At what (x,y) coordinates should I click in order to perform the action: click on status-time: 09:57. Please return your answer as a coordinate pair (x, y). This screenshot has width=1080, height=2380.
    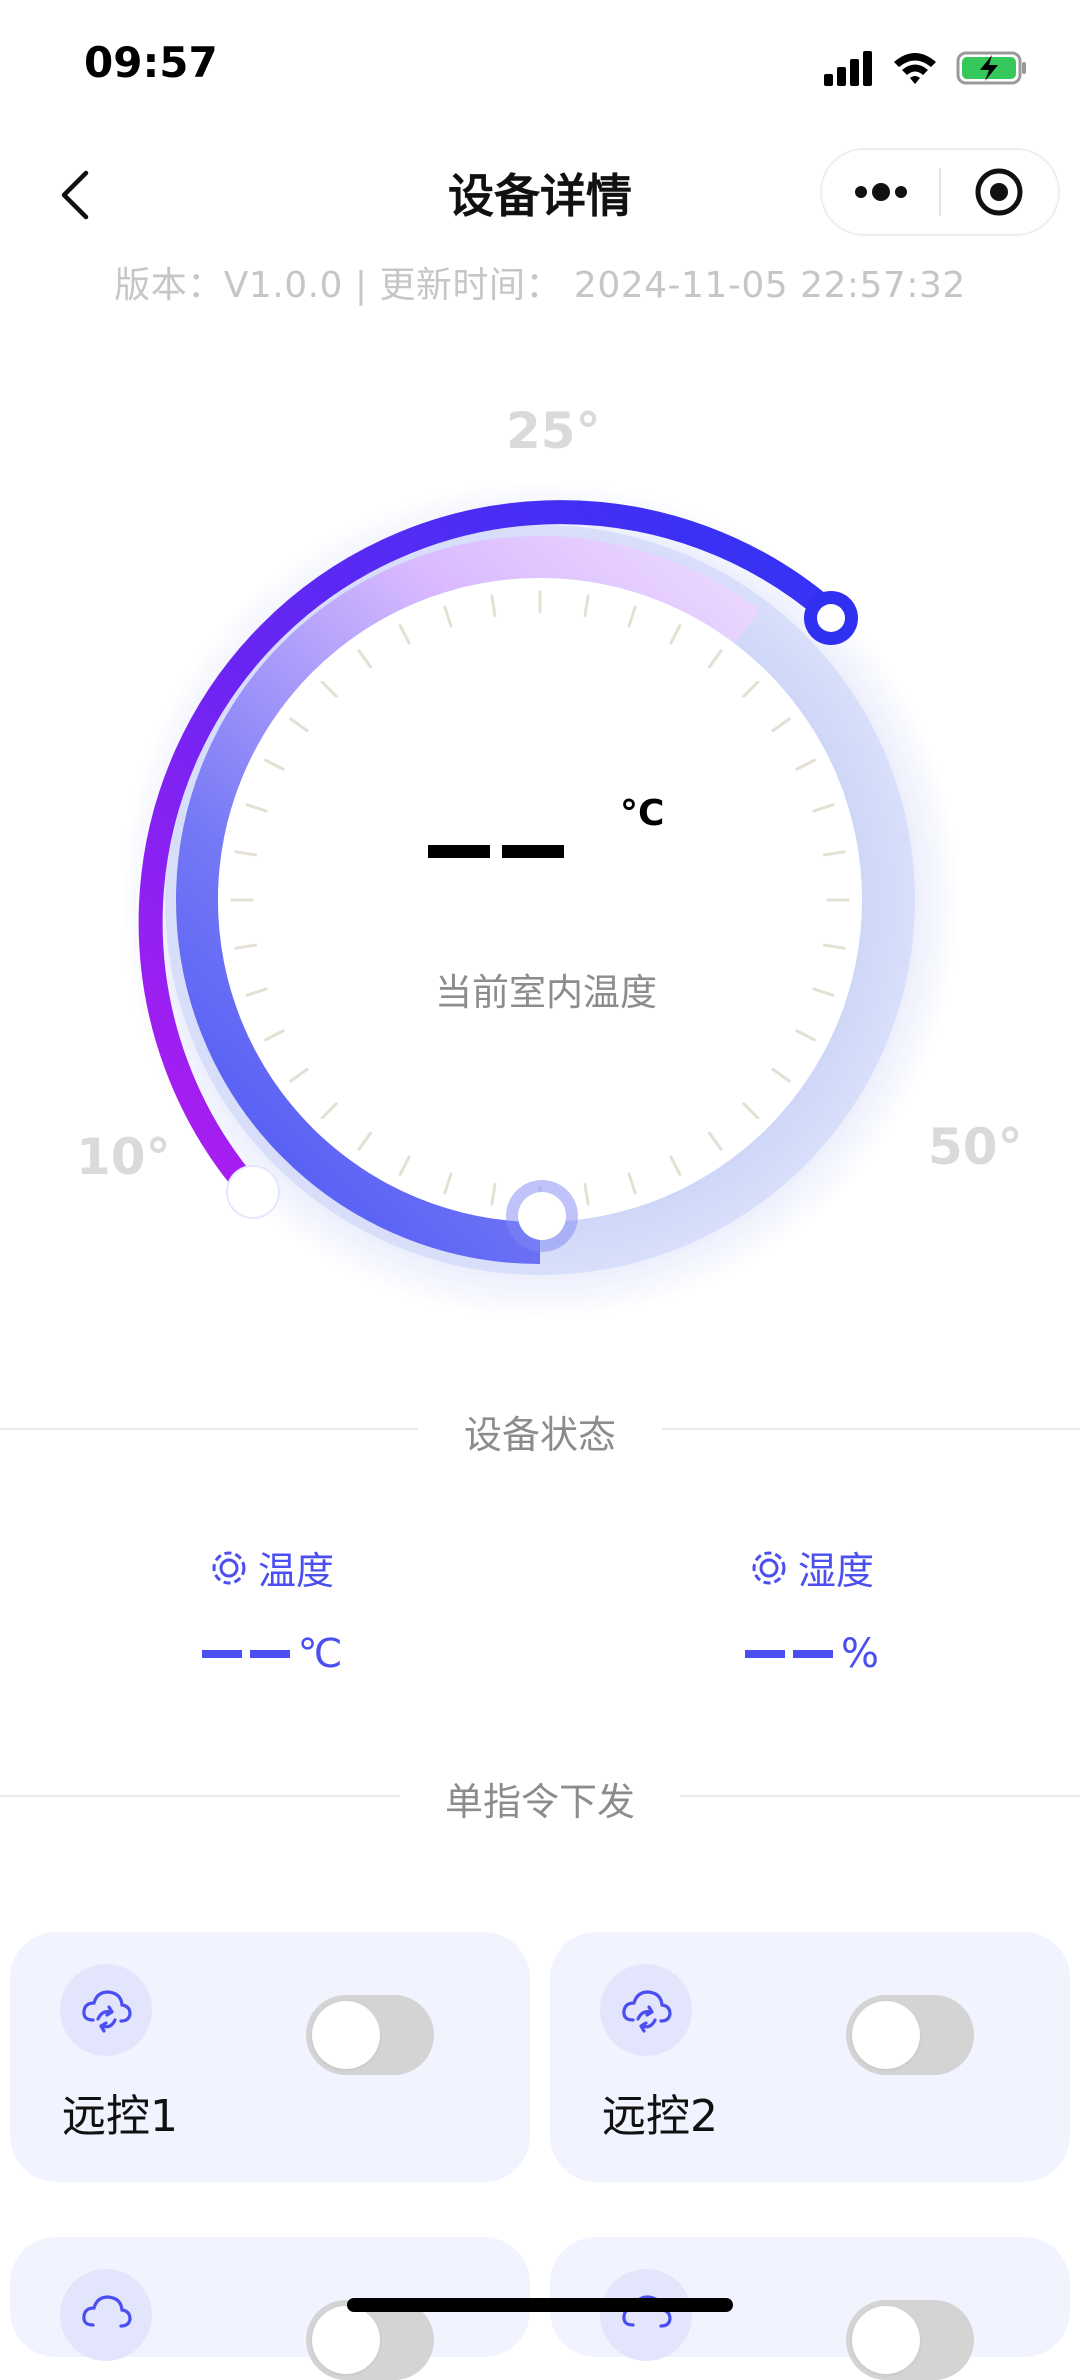
    Looking at the image, I should click on (151, 62).